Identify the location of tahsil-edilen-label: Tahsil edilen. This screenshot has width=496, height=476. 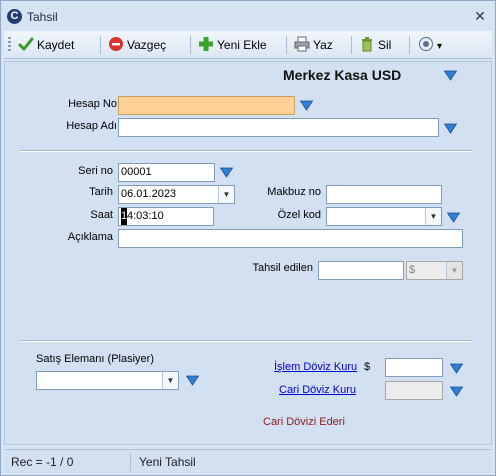
(282, 268).